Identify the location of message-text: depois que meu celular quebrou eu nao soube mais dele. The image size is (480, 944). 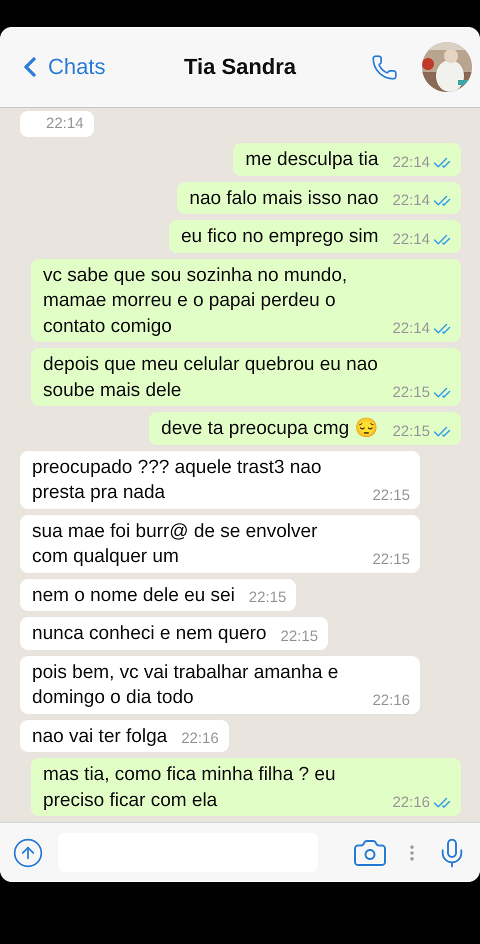
(210, 377).